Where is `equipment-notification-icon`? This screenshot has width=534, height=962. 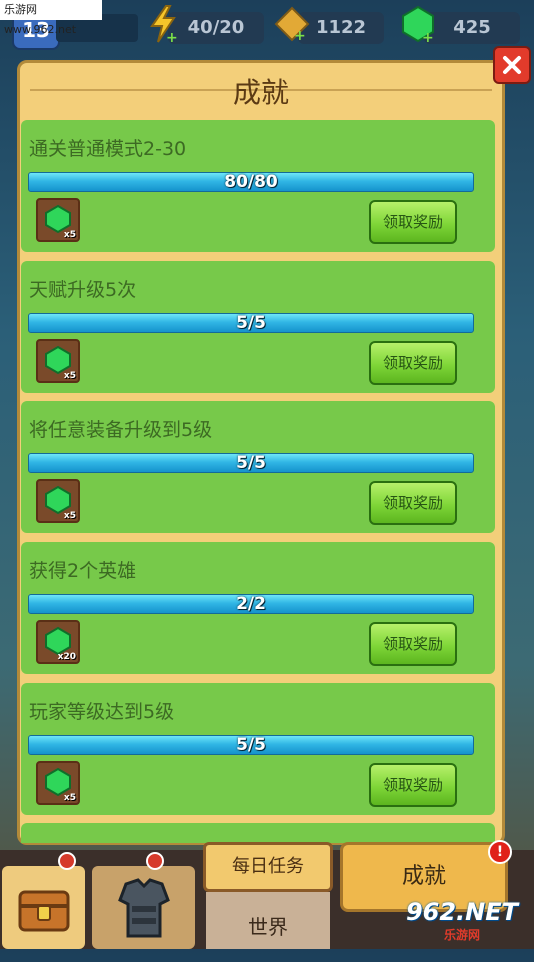 equipment-notification-icon is located at coordinates (155, 861).